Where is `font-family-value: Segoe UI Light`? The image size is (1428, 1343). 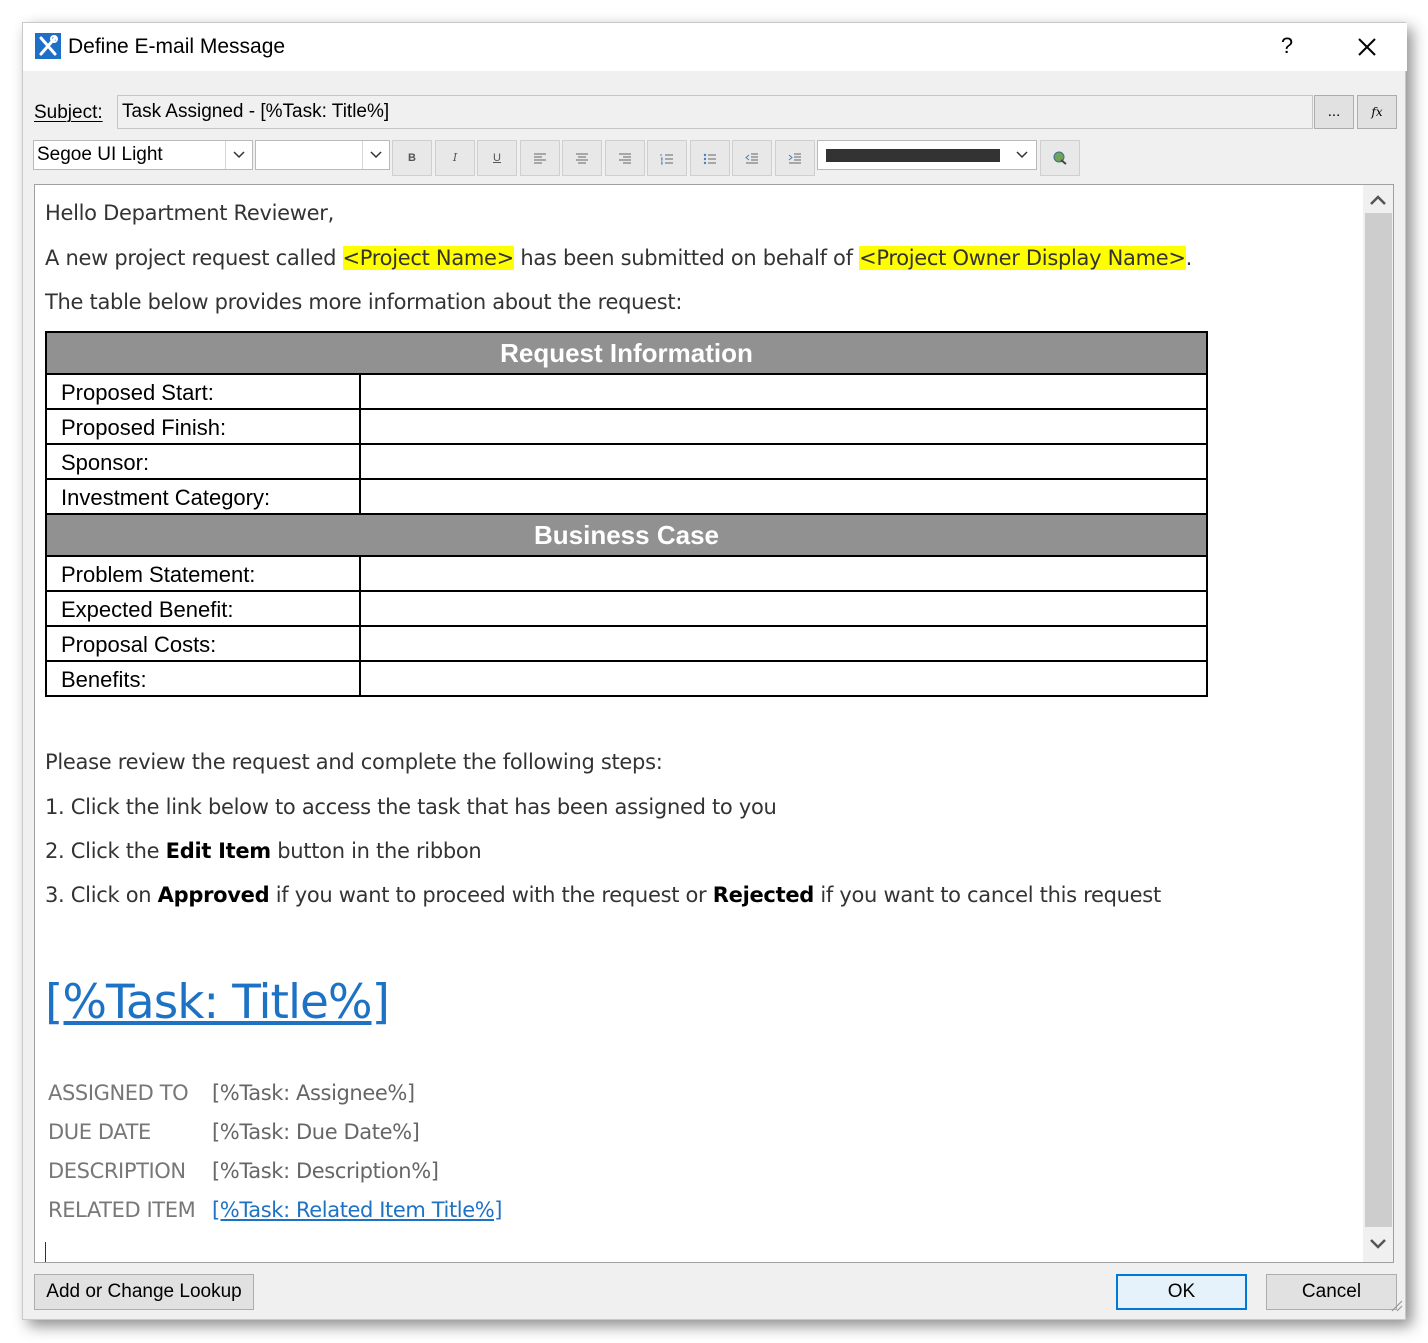
font-family-value: Segoe UI Light is located at coordinates (100, 154).